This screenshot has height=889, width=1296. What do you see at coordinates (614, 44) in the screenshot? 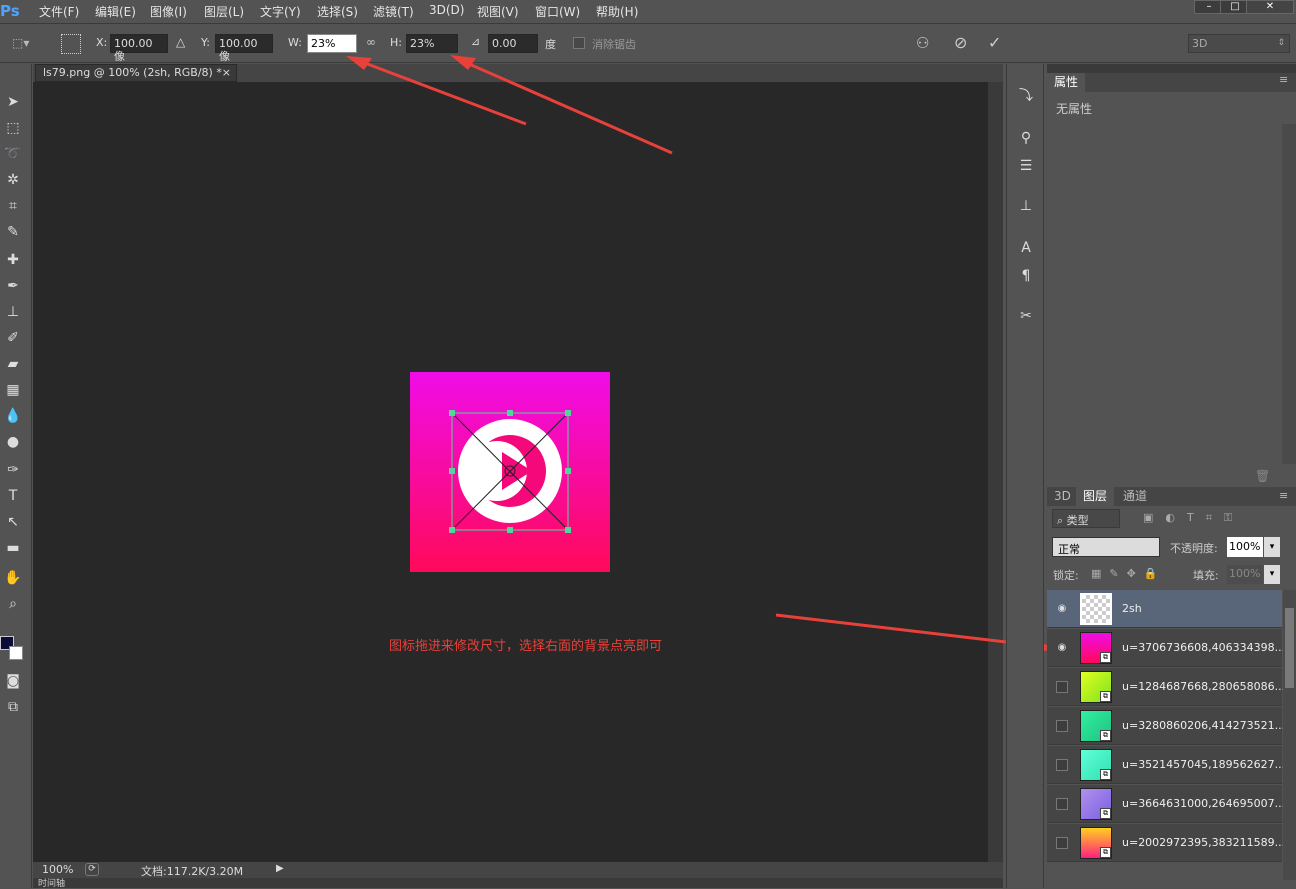
I see `antialias-label: 消除锯齿` at bounding box center [614, 44].